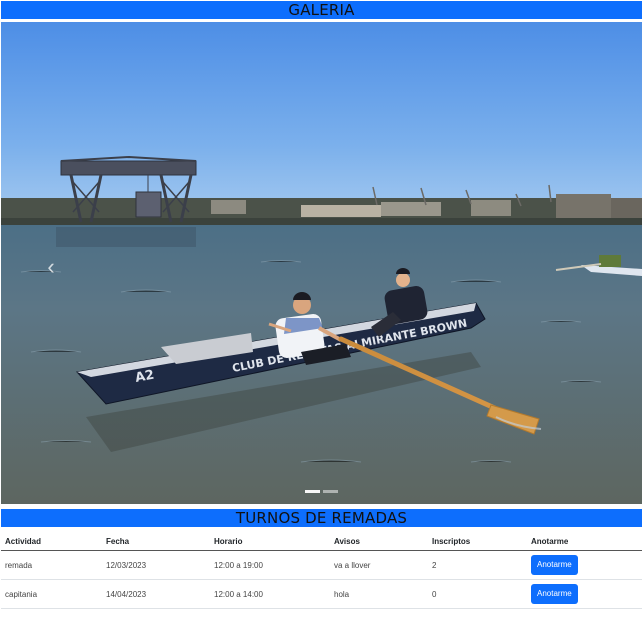 The height and width of the screenshot is (619, 643). Describe the element at coordinates (379, 542) in the screenshot. I see `column-header-avisos: Avisos` at that location.